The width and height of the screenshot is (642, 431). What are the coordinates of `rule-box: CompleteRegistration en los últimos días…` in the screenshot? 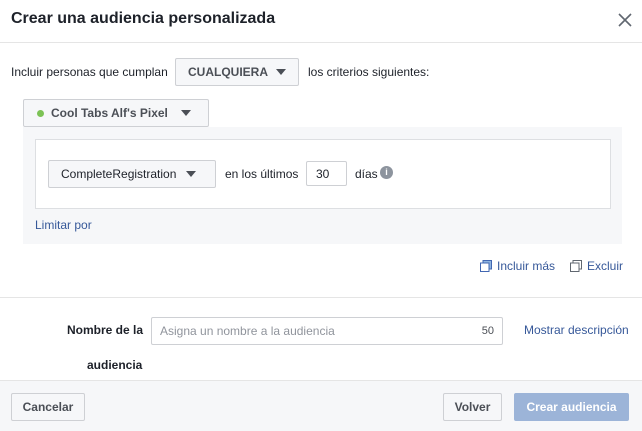 It's located at (323, 174).